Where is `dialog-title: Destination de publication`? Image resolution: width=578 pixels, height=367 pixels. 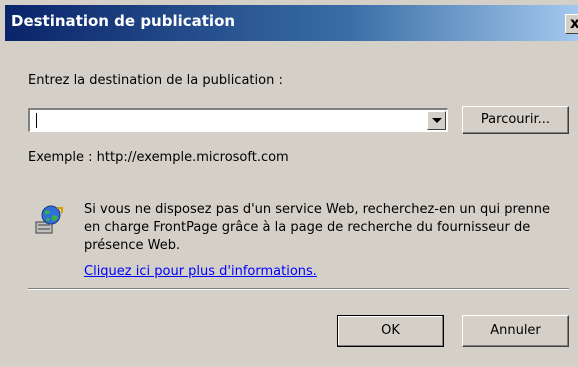 dialog-title: Destination de publication is located at coordinates (123, 21).